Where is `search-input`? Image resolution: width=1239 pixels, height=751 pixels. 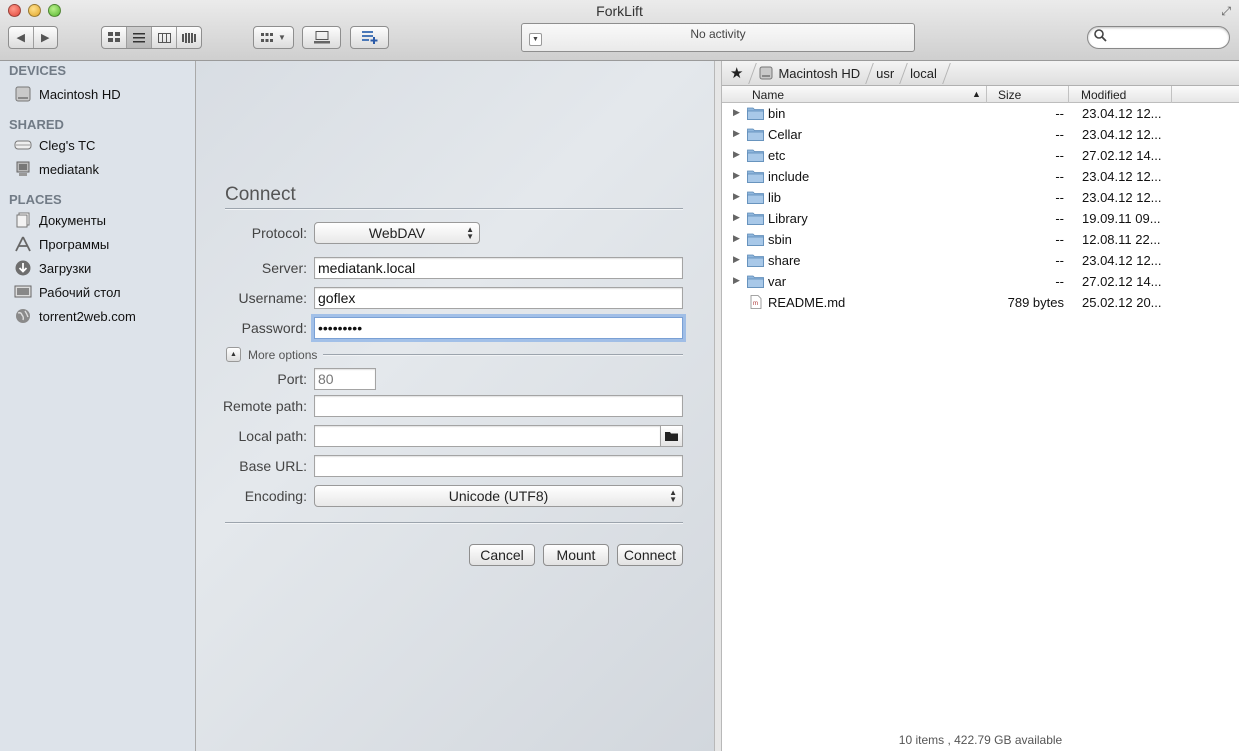 search-input is located at coordinates (1165, 37).